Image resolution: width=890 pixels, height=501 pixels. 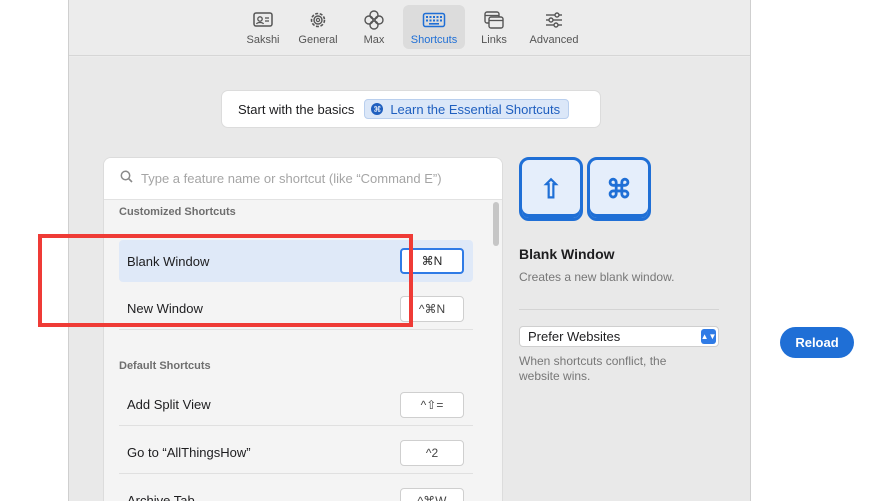 I want to click on tab-advanced: Advanced, so click(x=554, y=27).